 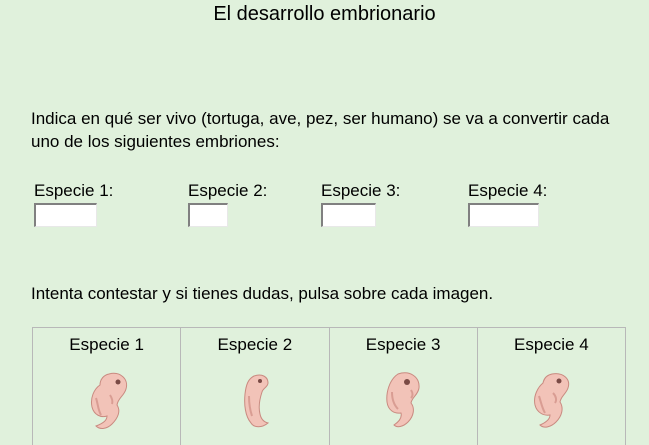 What do you see at coordinates (208, 215) in the screenshot?
I see `species-2-input` at bounding box center [208, 215].